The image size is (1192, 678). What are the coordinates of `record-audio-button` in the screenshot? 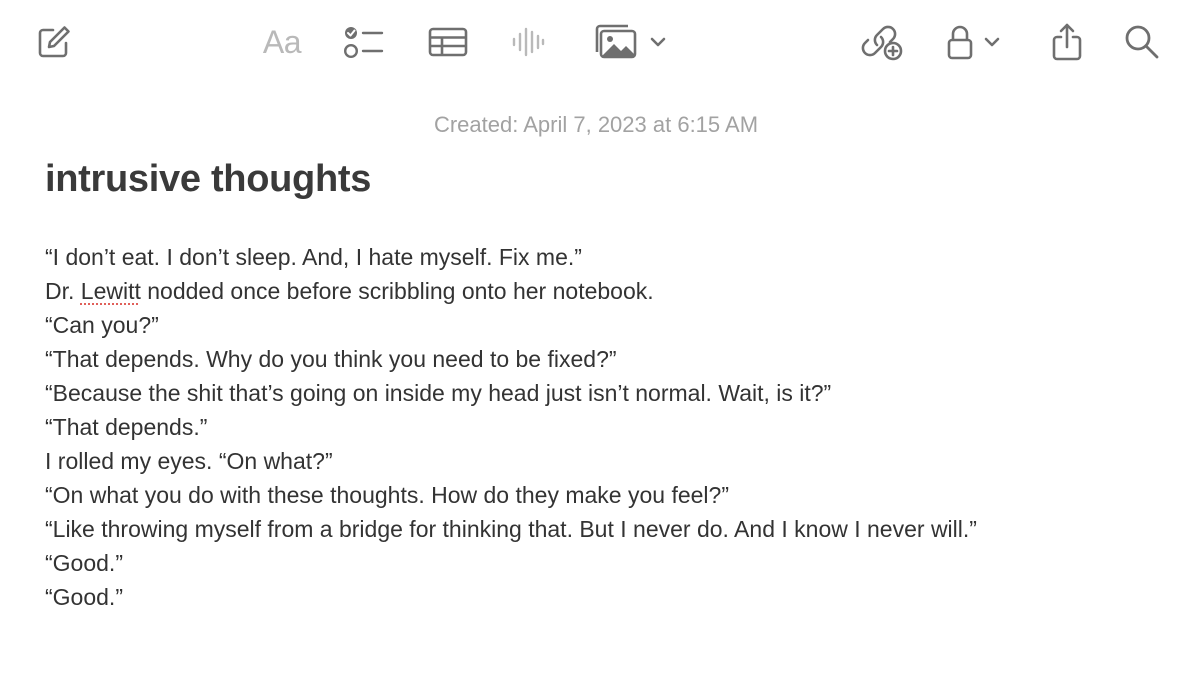 It's located at (528, 42).